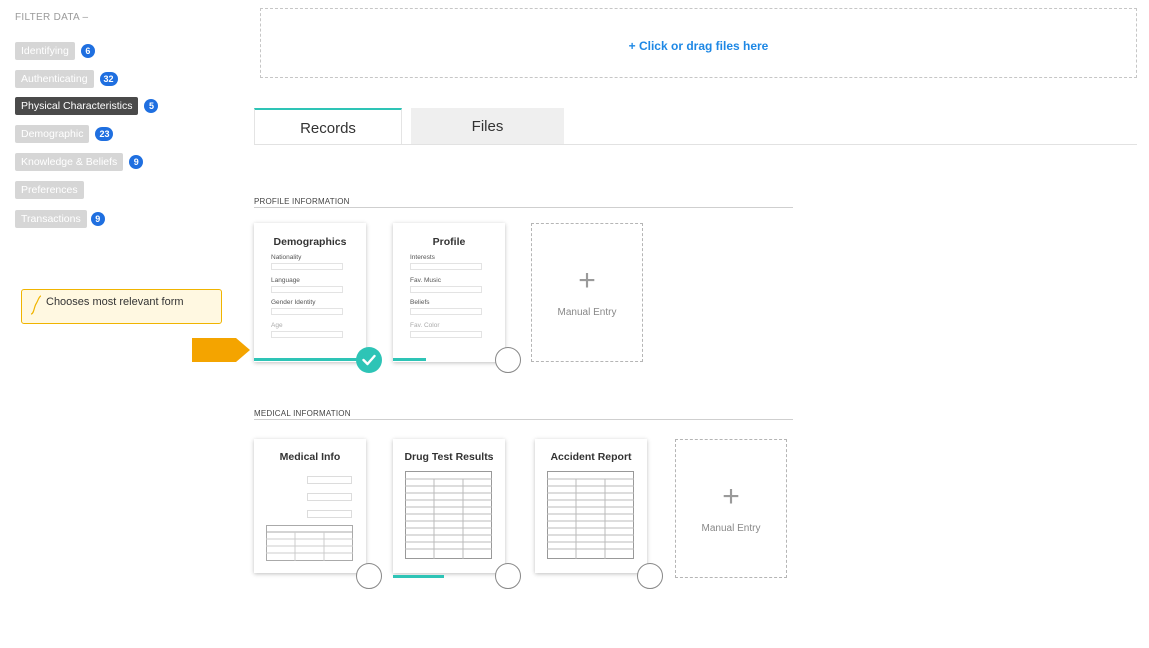 Image resolution: width=1149 pixels, height=648 pixels. Describe the element at coordinates (293, 302) in the screenshot. I see `field-label: Gender Identity` at that location.